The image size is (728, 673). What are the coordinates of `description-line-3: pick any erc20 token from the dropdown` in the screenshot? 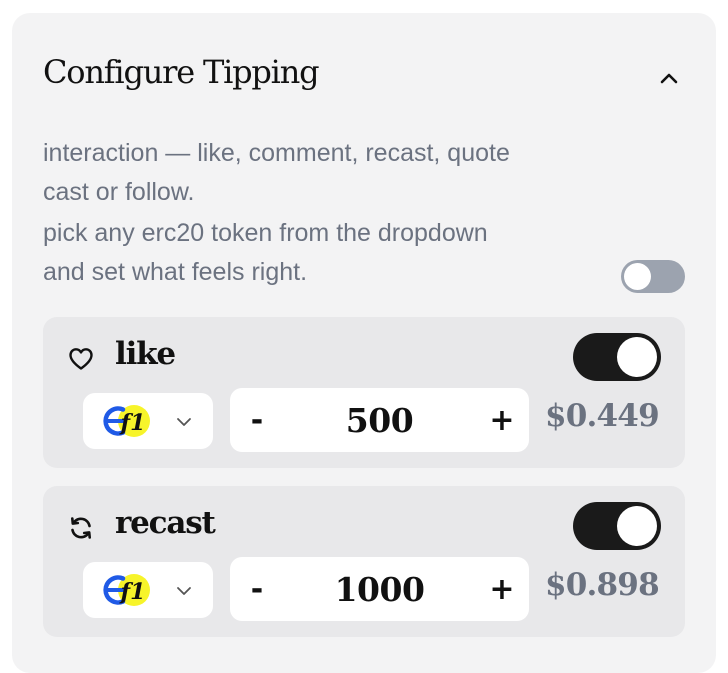 It's located at (265, 233).